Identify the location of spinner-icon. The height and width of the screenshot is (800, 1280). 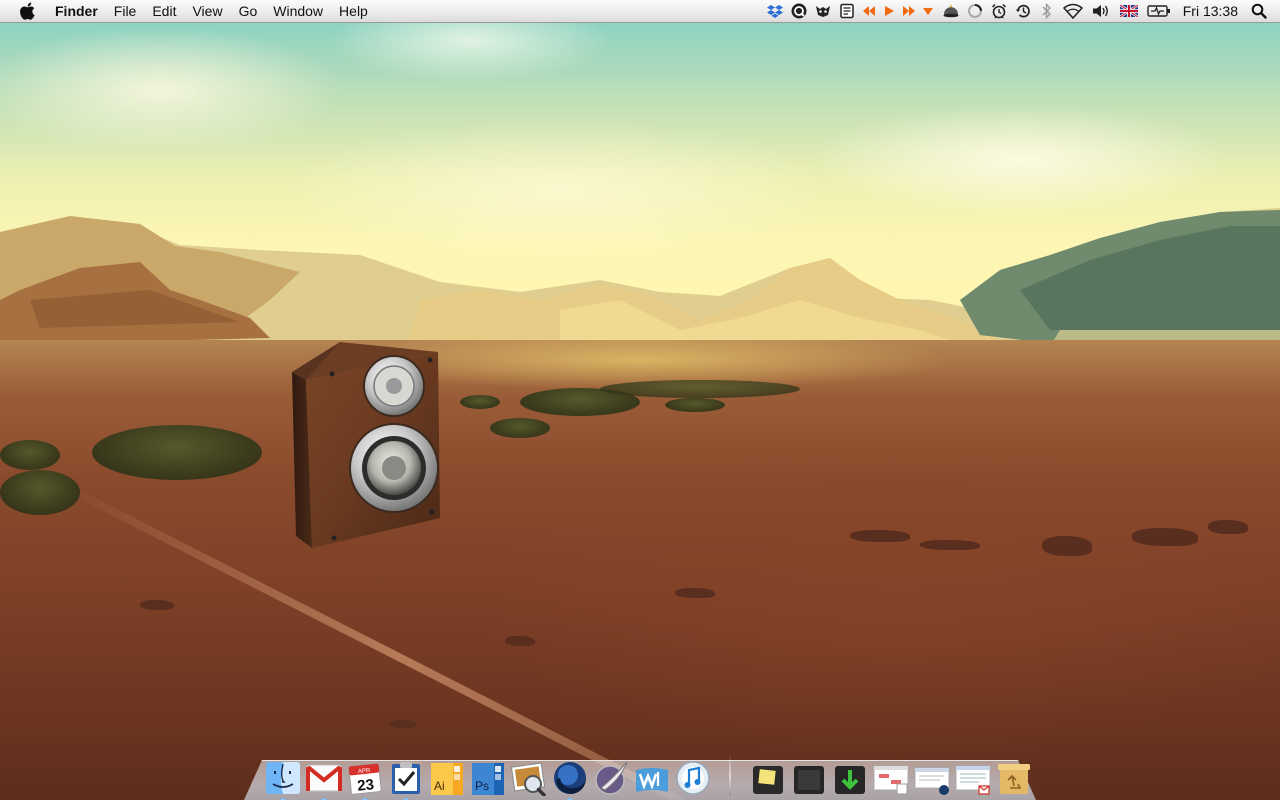
(975, 11).